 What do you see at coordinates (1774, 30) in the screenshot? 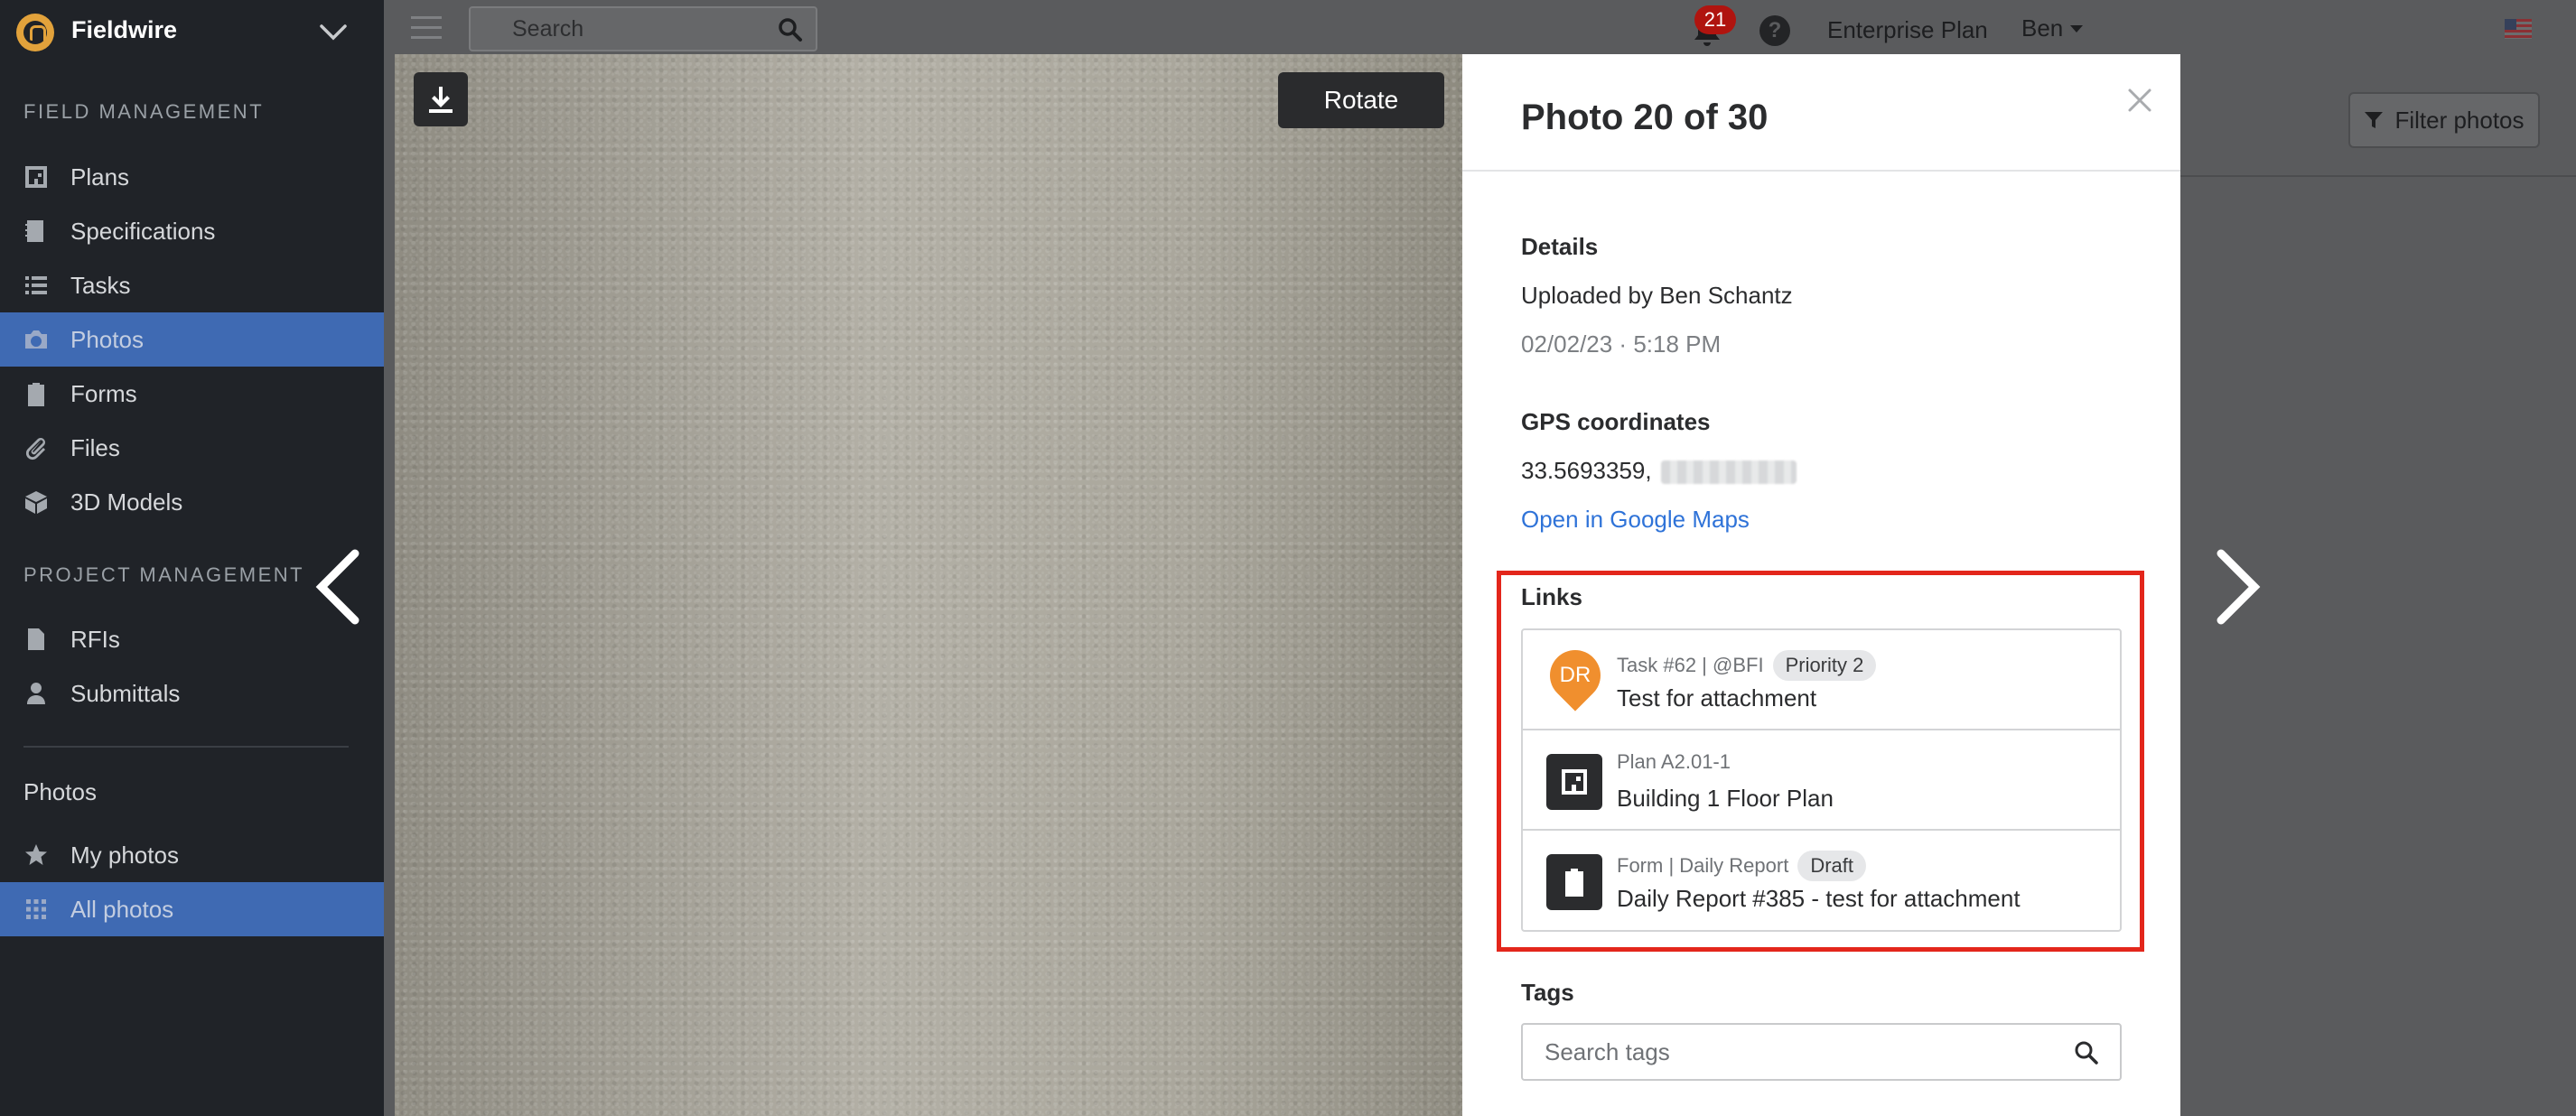
I see `help-icon: ?` at bounding box center [1774, 30].